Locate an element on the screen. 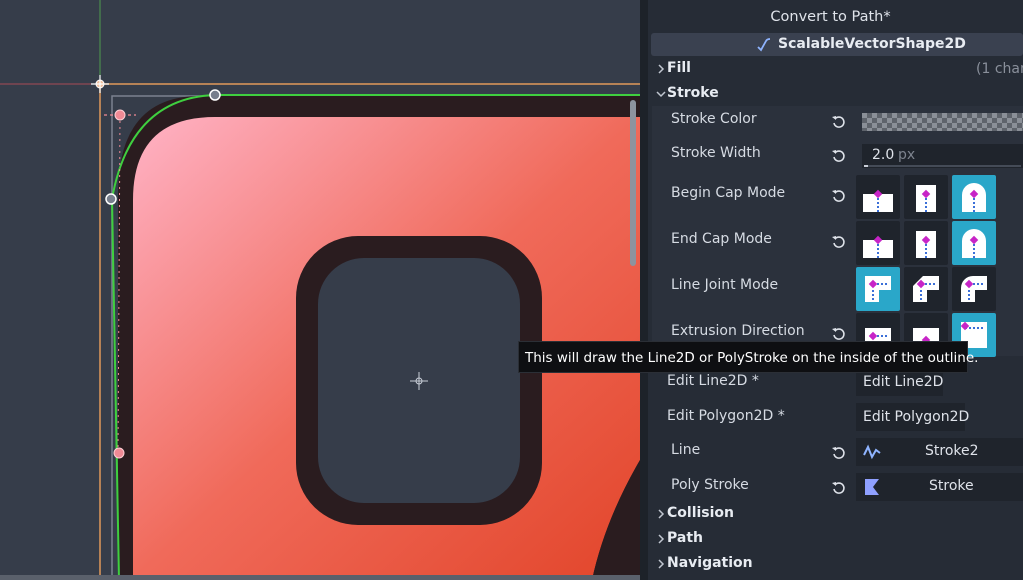 The width and height of the screenshot is (1023, 580). convert-to-path-button: Convert to Path* is located at coordinates (837, 17).